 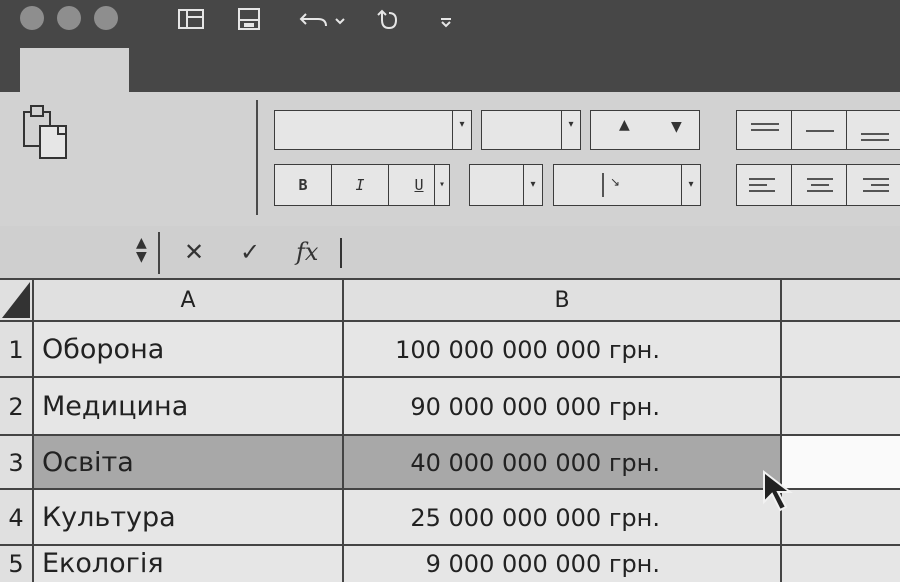 What do you see at coordinates (819, 130) in the screenshot?
I see `align-middle-button` at bounding box center [819, 130].